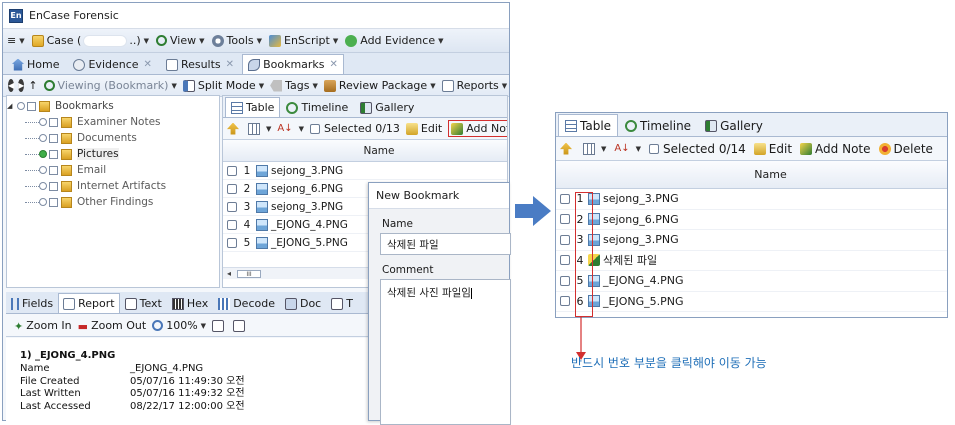  What do you see at coordinates (236, 40) in the screenshot?
I see `menu-tools: Tools ▼` at bounding box center [236, 40].